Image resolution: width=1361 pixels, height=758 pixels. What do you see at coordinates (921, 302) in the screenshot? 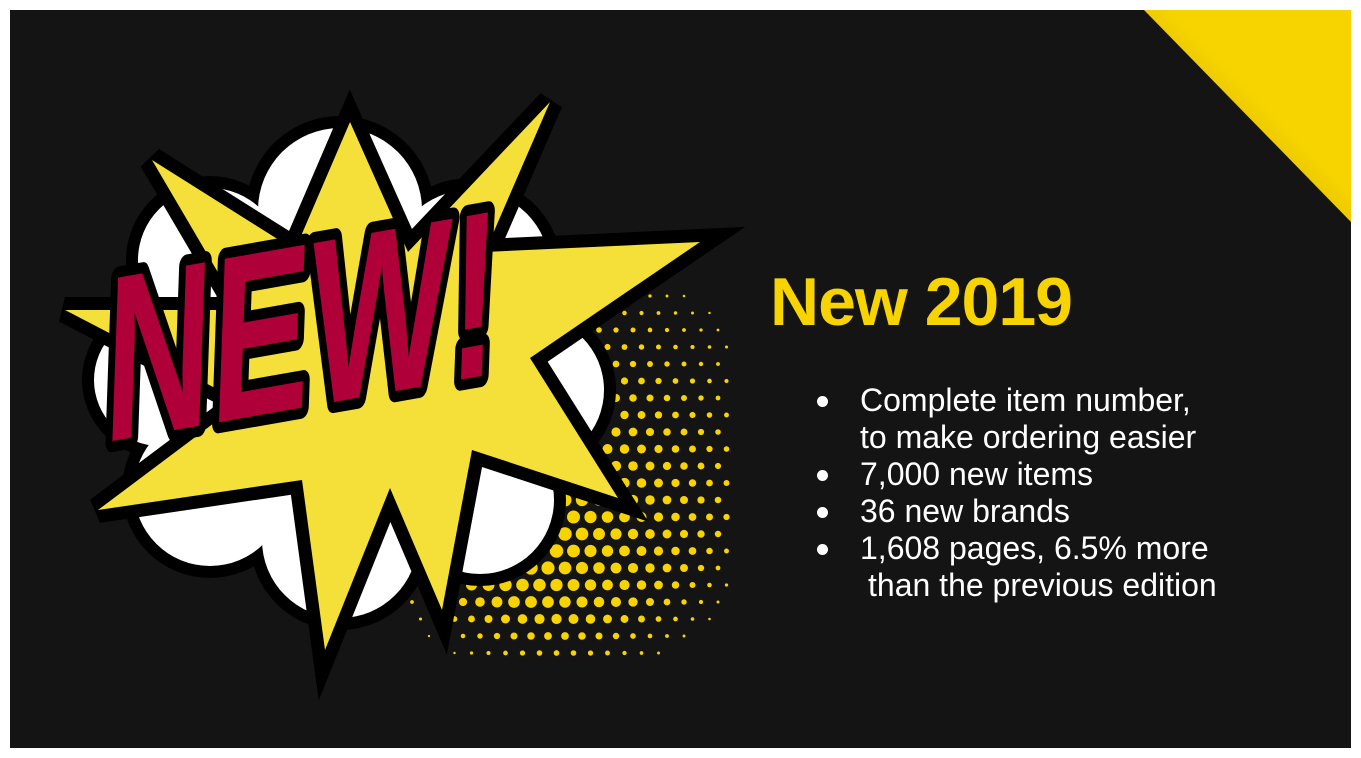
I see `slide-title: New 2019` at bounding box center [921, 302].